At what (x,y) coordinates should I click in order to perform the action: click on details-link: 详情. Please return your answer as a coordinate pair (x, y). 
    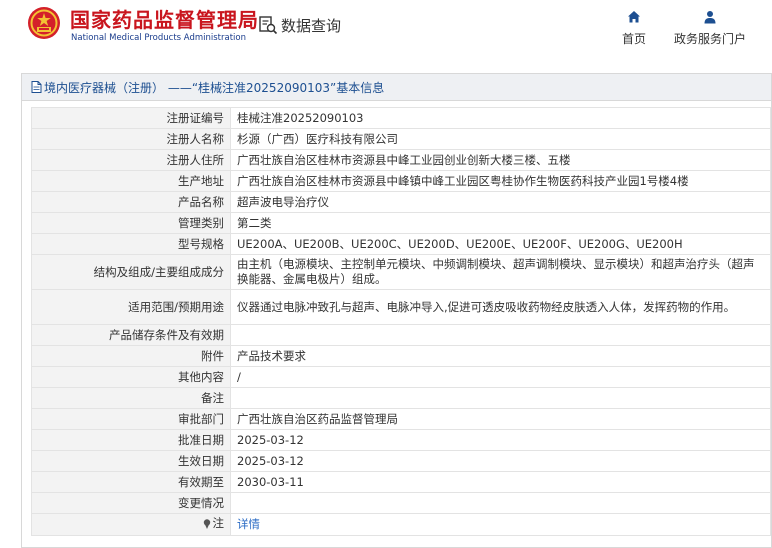
    Looking at the image, I should click on (248, 524).